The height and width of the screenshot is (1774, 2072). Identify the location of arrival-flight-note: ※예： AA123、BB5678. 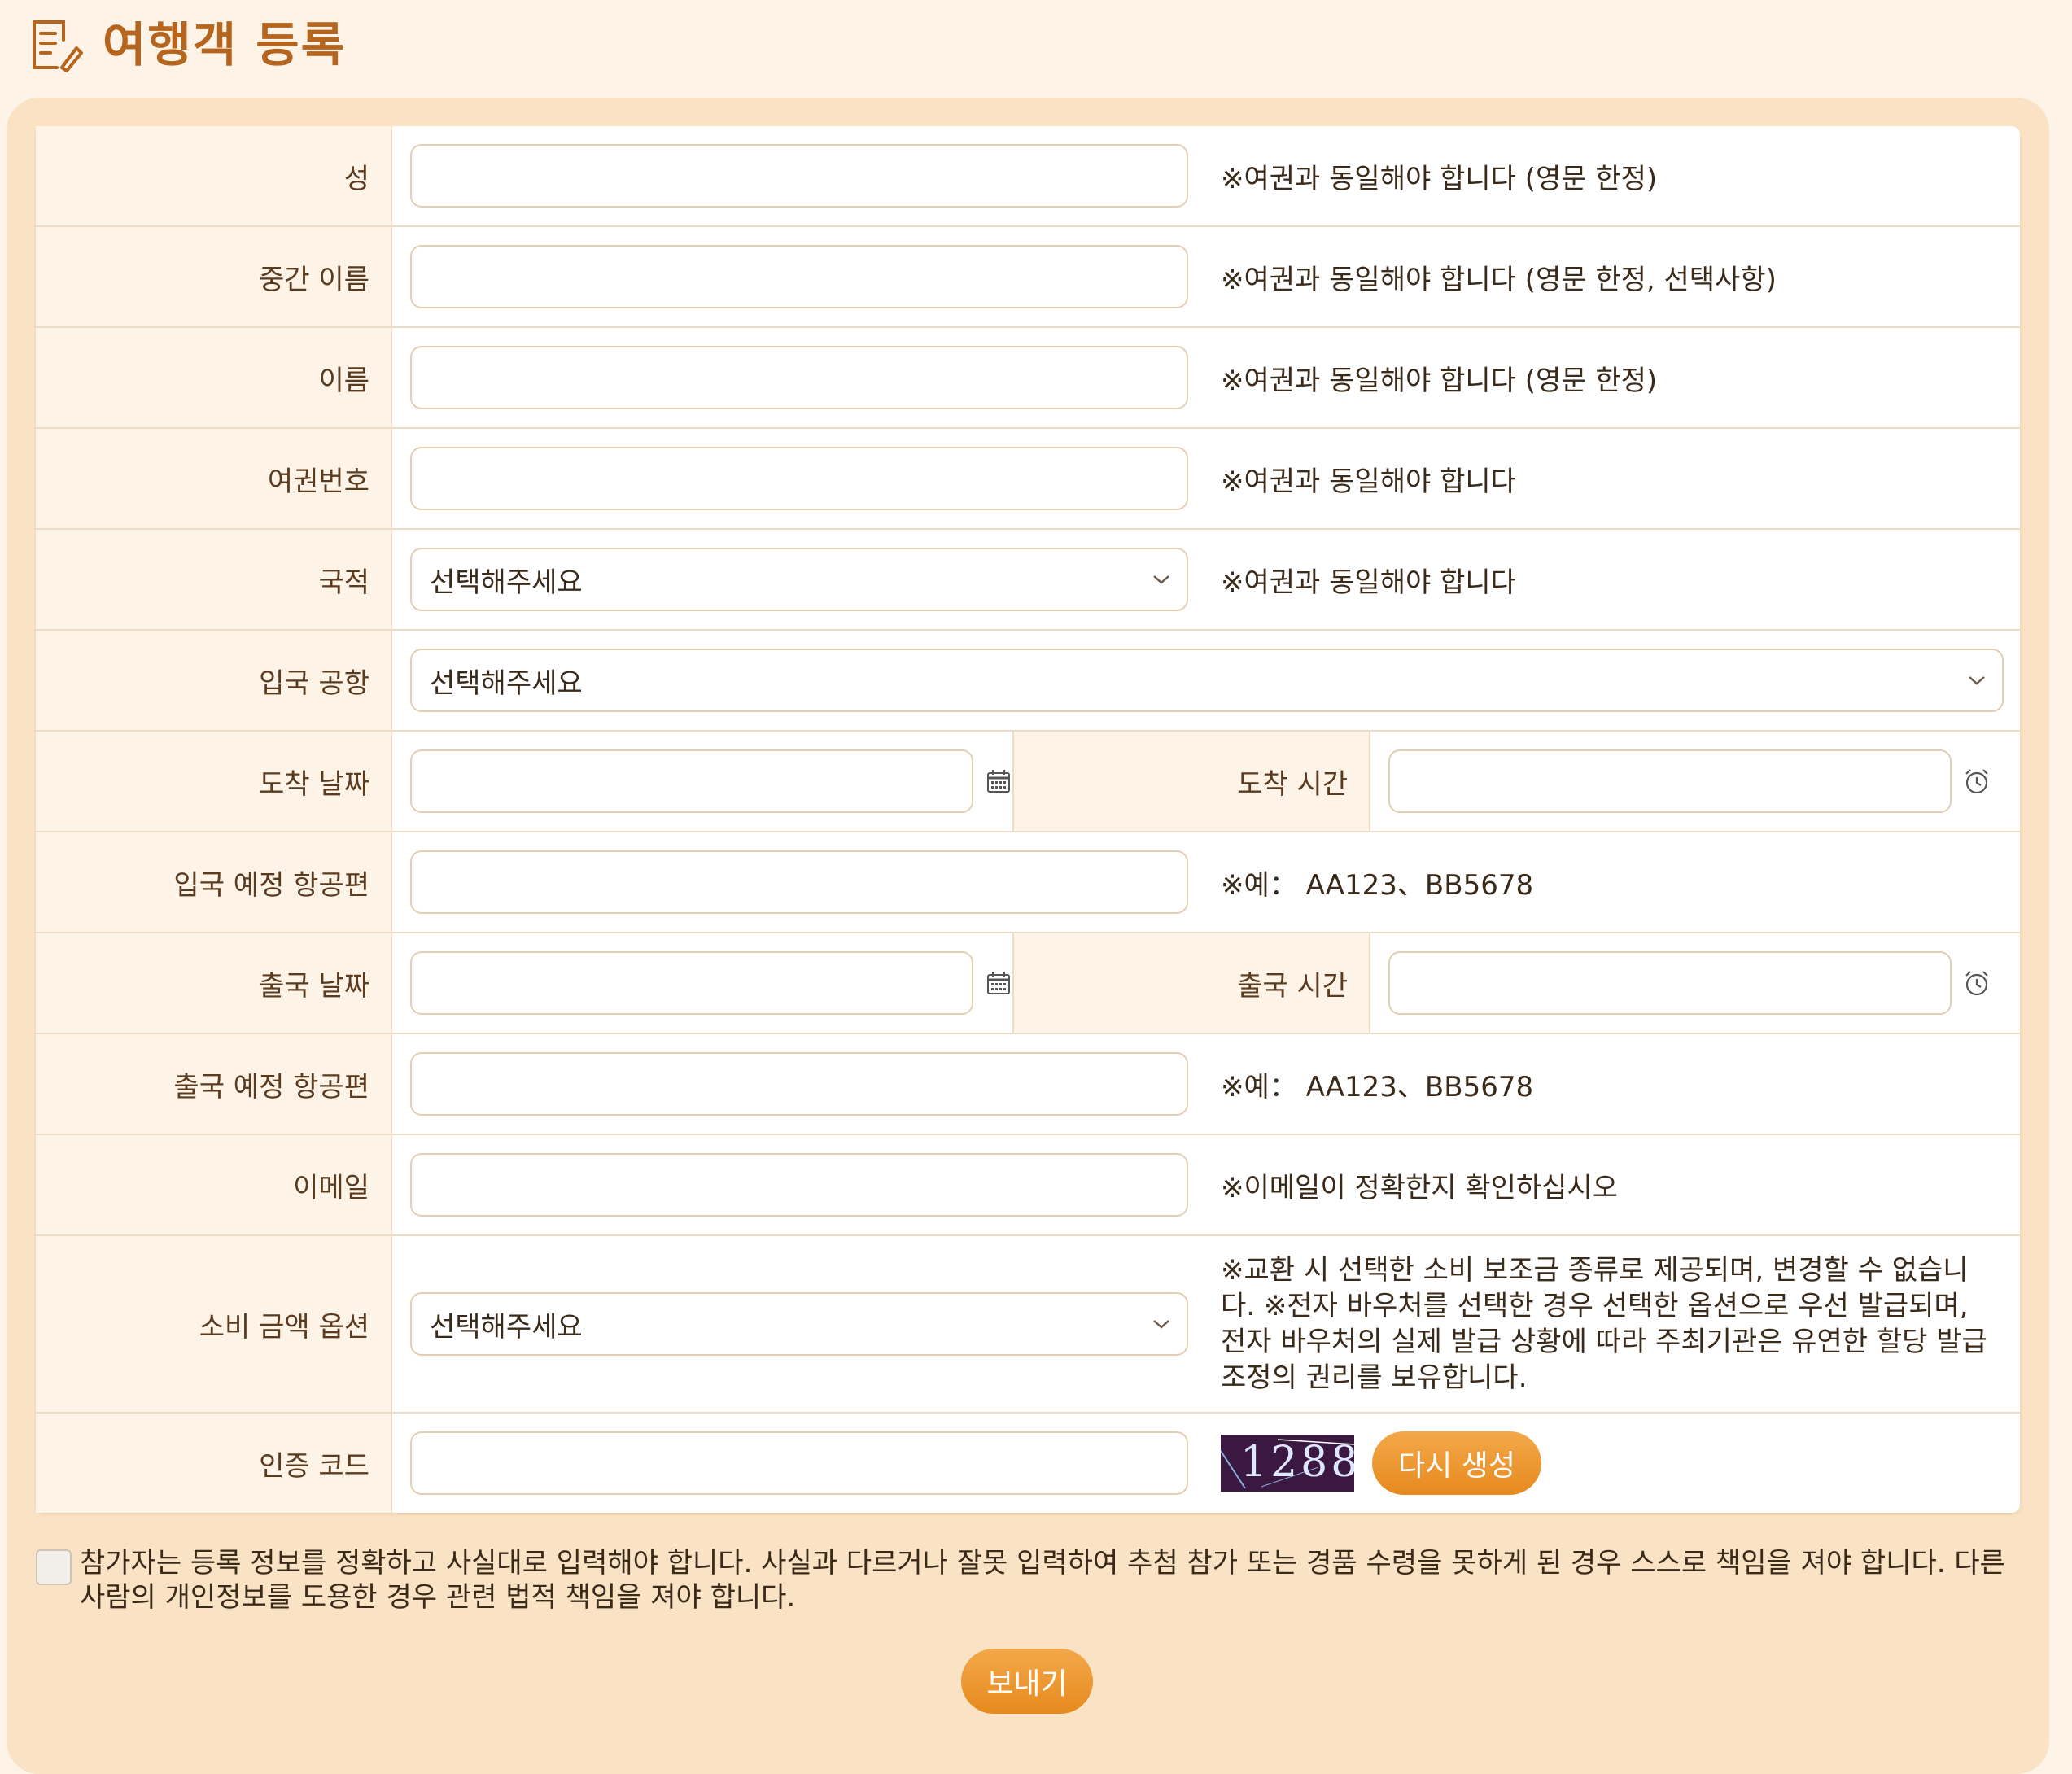
(1377, 885).